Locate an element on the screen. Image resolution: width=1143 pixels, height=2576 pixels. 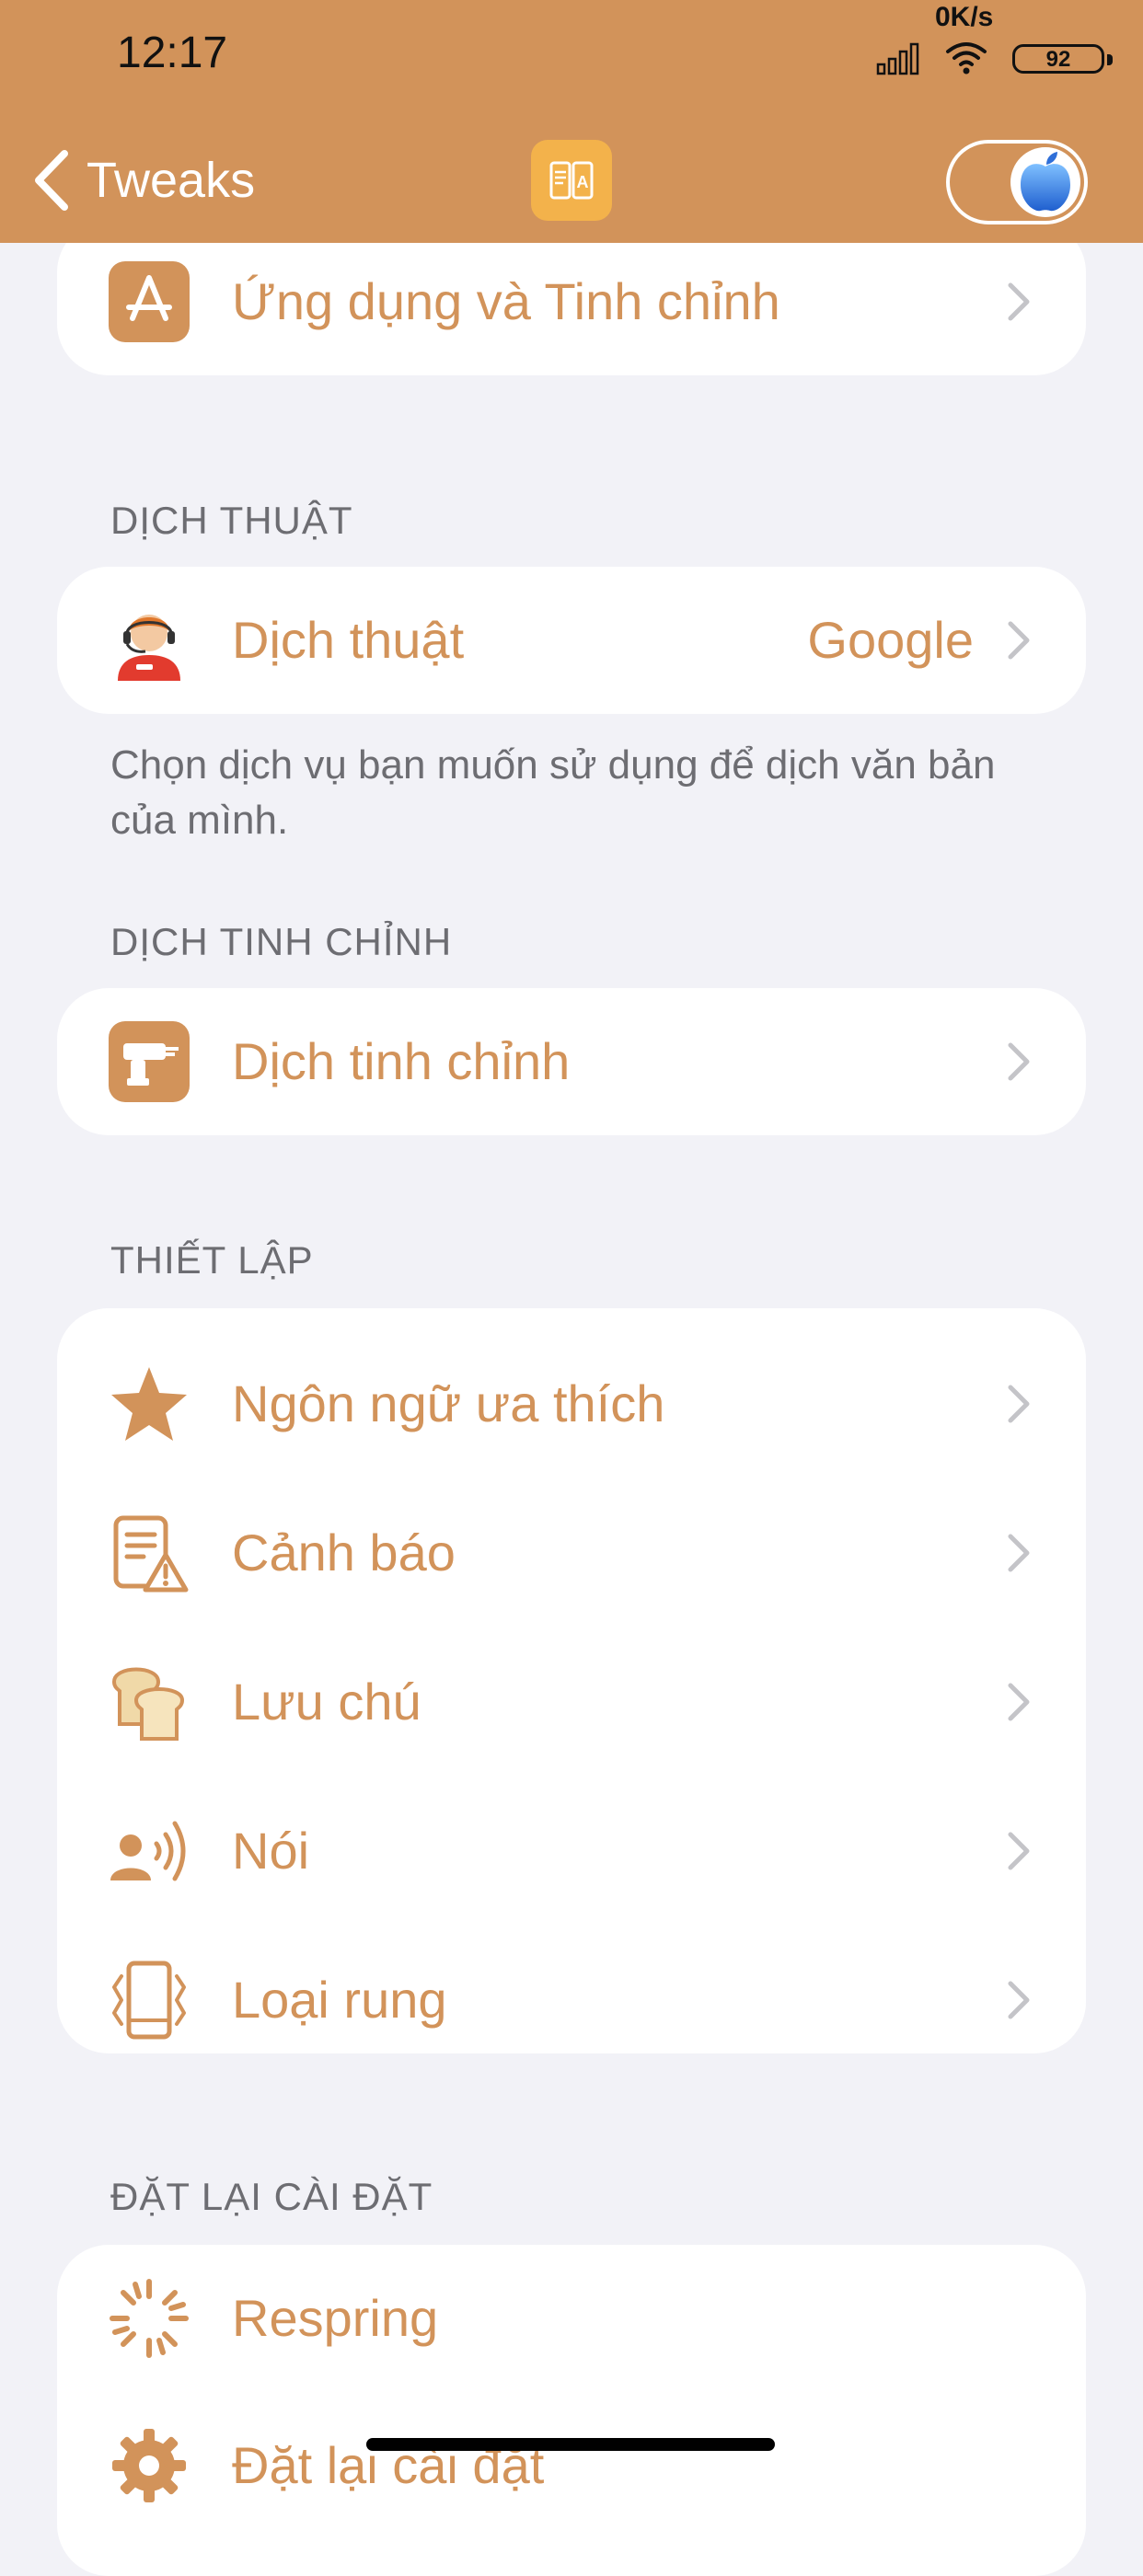
battery-indicator: 92 is located at coordinates (1063, 60).